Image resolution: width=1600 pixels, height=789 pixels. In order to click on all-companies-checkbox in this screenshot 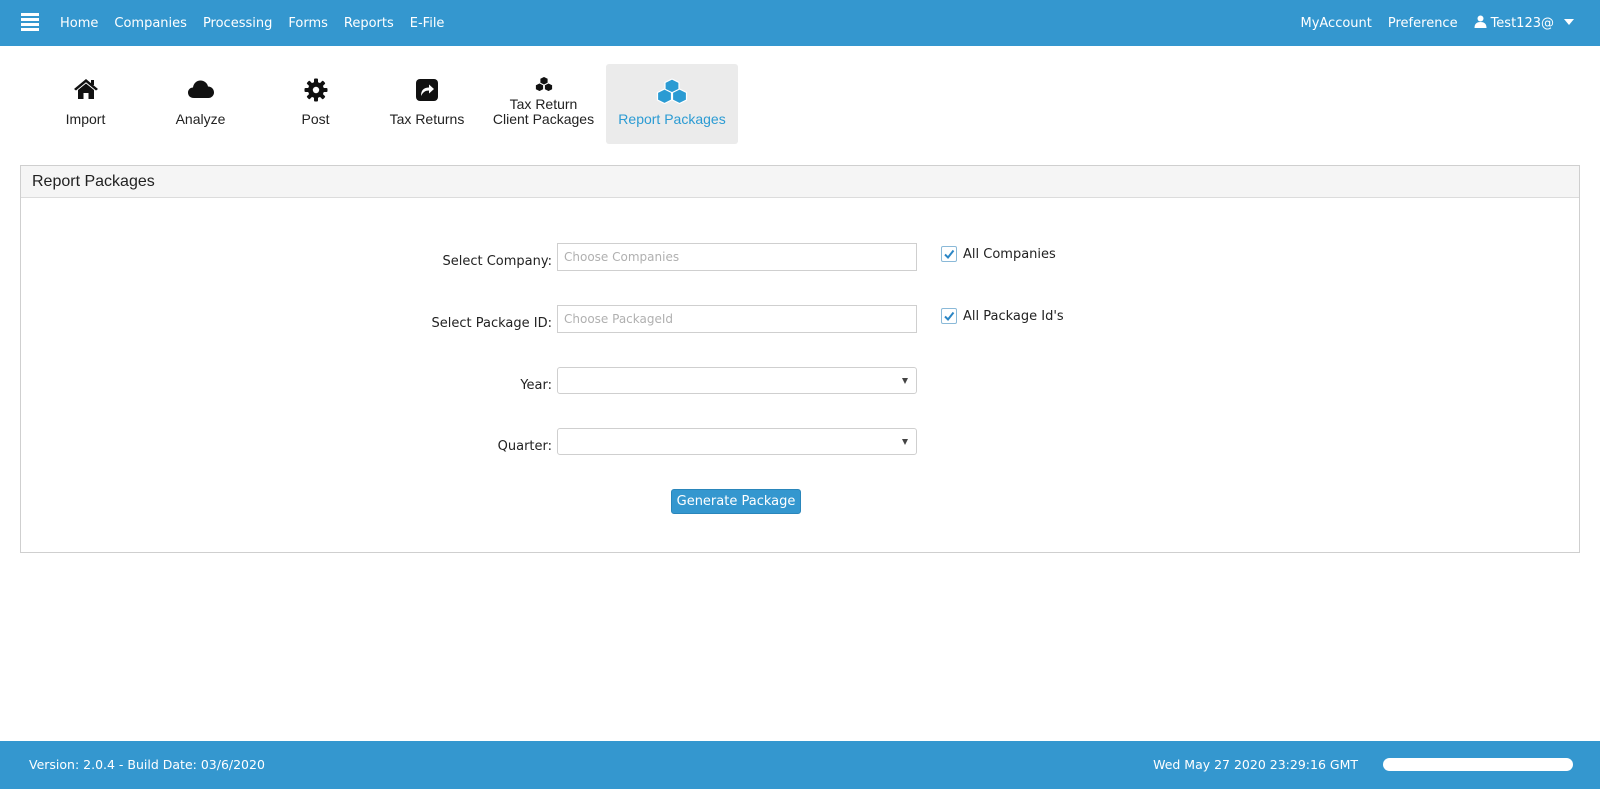, I will do `click(949, 254)`.